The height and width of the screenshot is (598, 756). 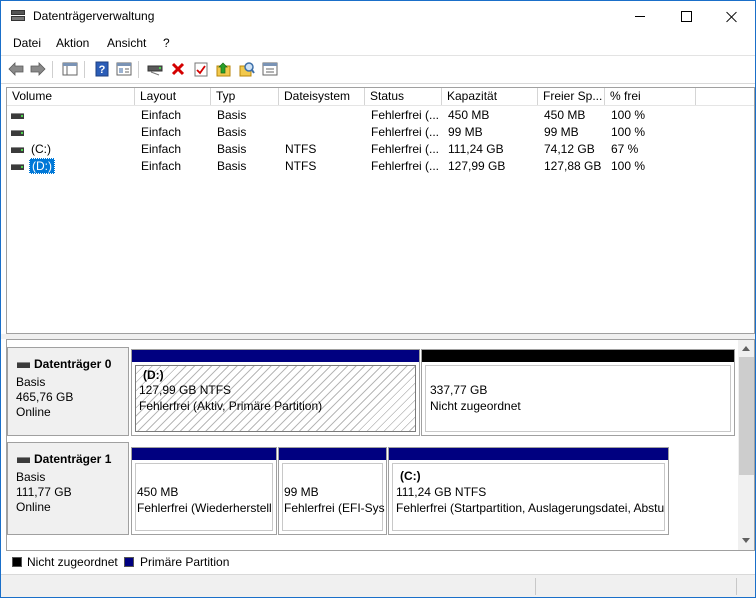 What do you see at coordinates (185, 562) in the screenshot?
I see `legend-label-primary: Primäre Partition` at bounding box center [185, 562].